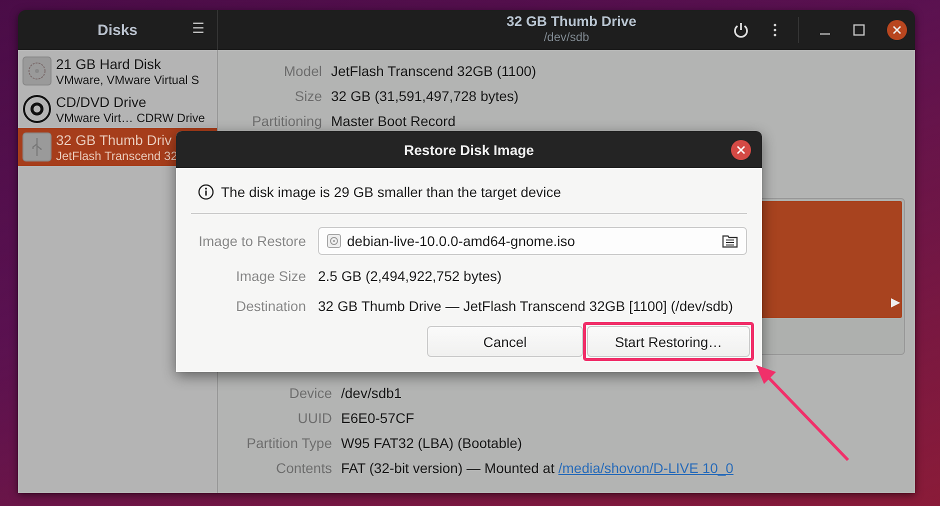 The height and width of the screenshot is (506, 940). Describe the element at coordinates (289, 442) in the screenshot. I see `field-label: Partition Type` at that location.